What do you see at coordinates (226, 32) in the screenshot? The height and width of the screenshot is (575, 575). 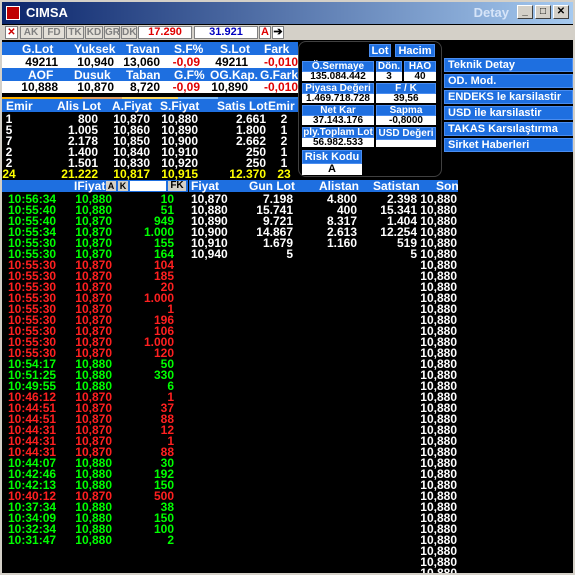 I see `price-box-blue: 31.921` at bounding box center [226, 32].